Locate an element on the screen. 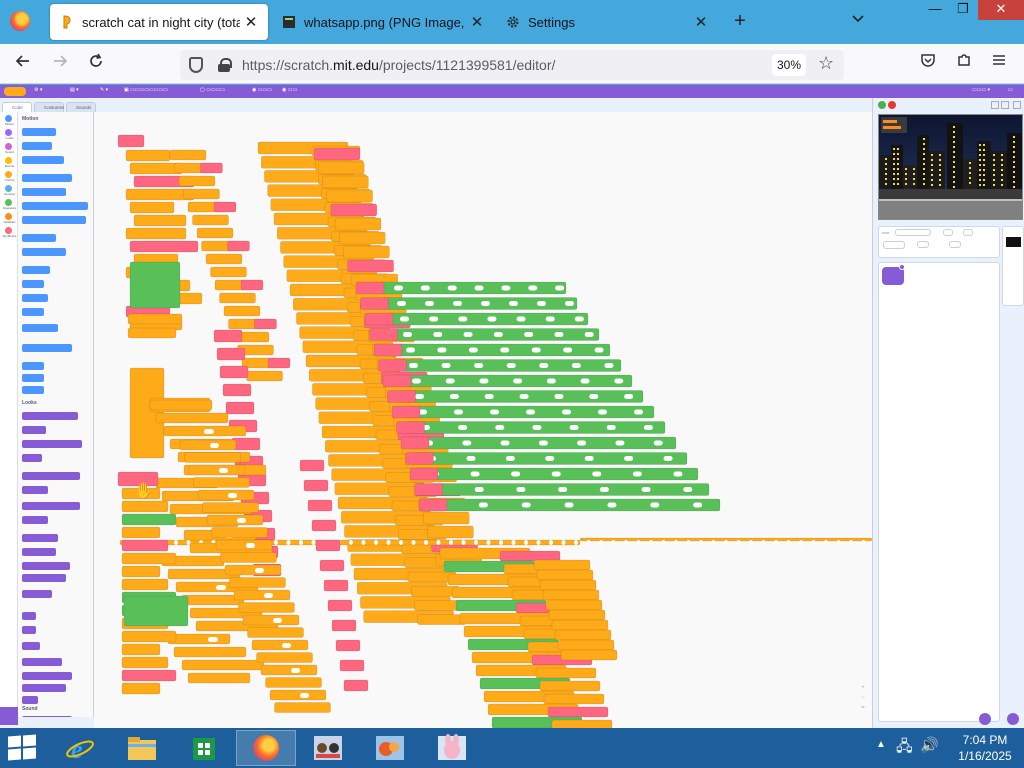  forward-arrow-icon is located at coordinates (60, 64).